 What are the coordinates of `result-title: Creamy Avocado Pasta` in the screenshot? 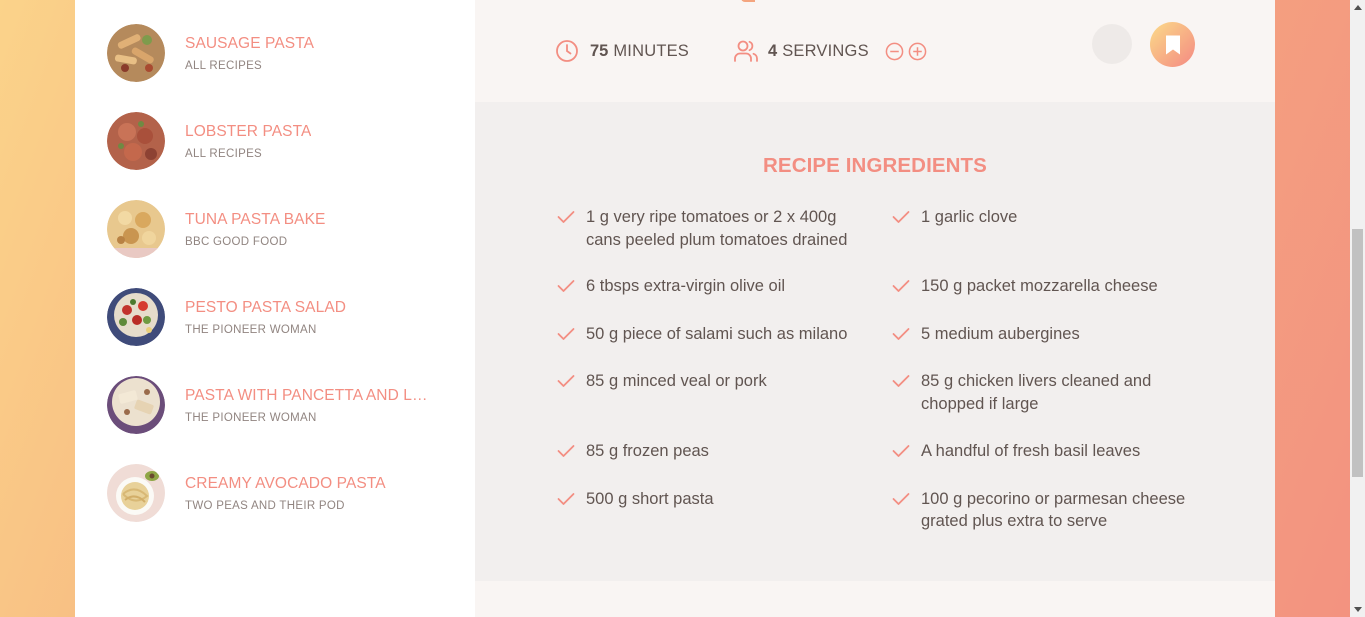 It's located at (285, 483).